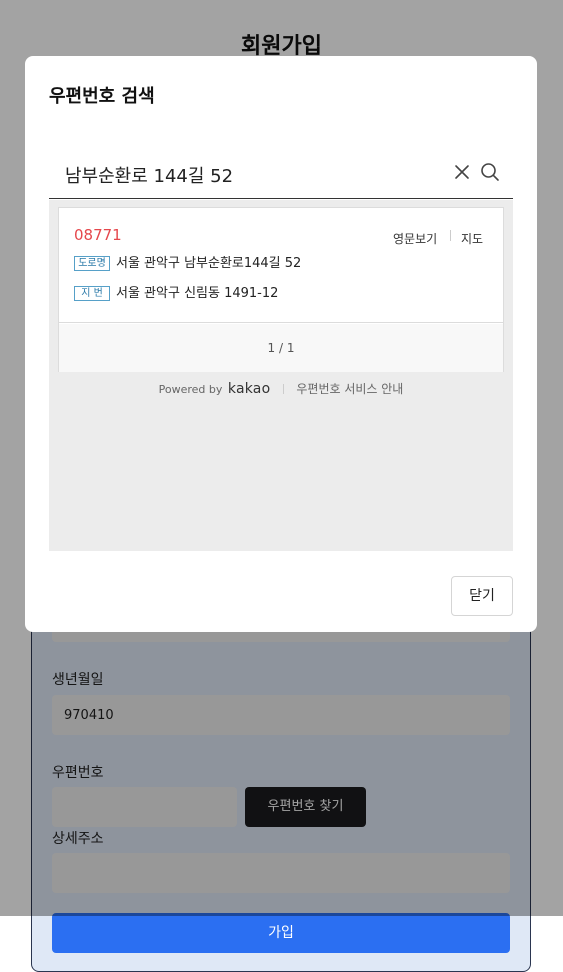  What do you see at coordinates (281, 933) in the screenshot?
I see `submit-button: 가입` at bounding box center [281, 933].